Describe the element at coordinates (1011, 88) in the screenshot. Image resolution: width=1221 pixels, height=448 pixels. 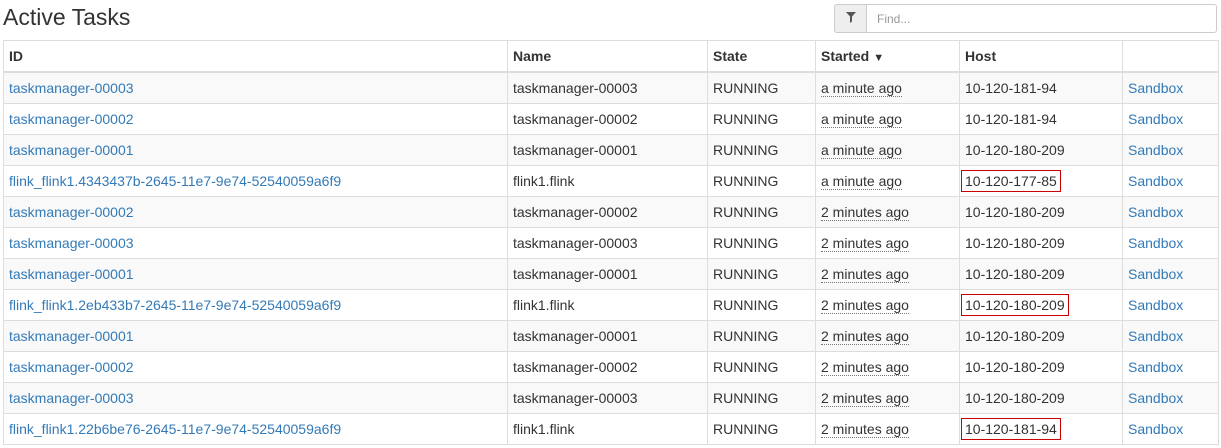
I see `host-value: 10-120-181-94` at that location.